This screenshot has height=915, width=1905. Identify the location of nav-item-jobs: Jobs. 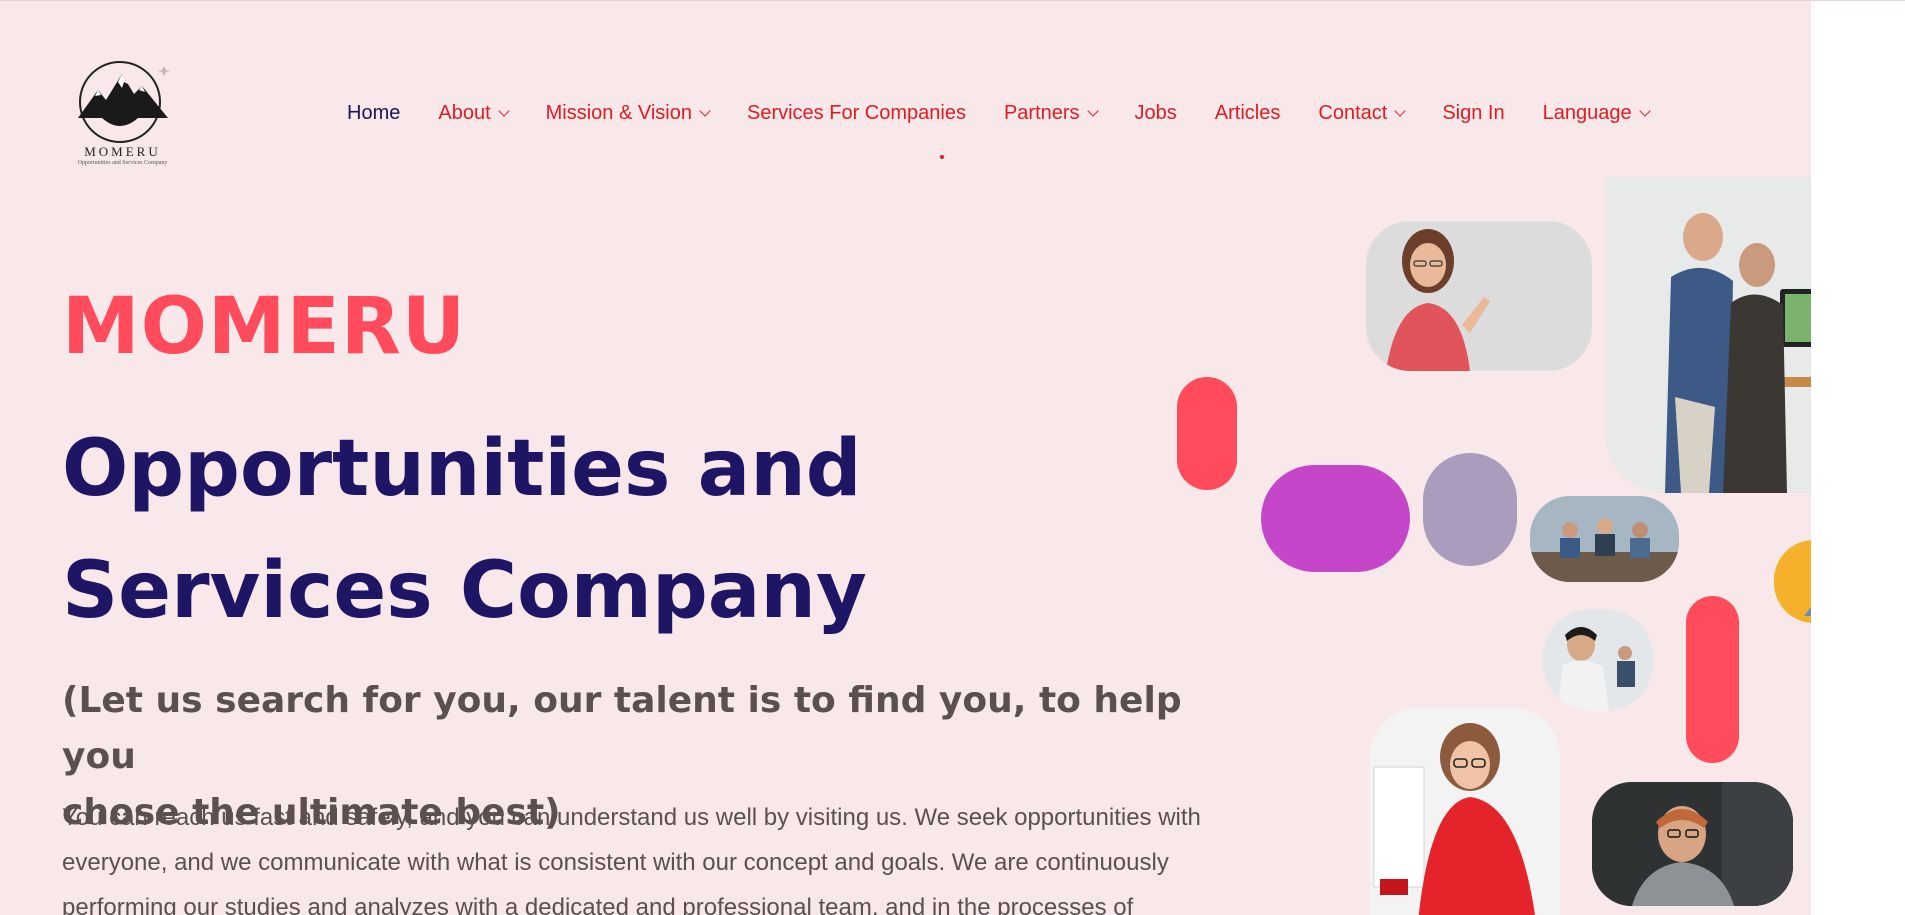
(1156, 113).